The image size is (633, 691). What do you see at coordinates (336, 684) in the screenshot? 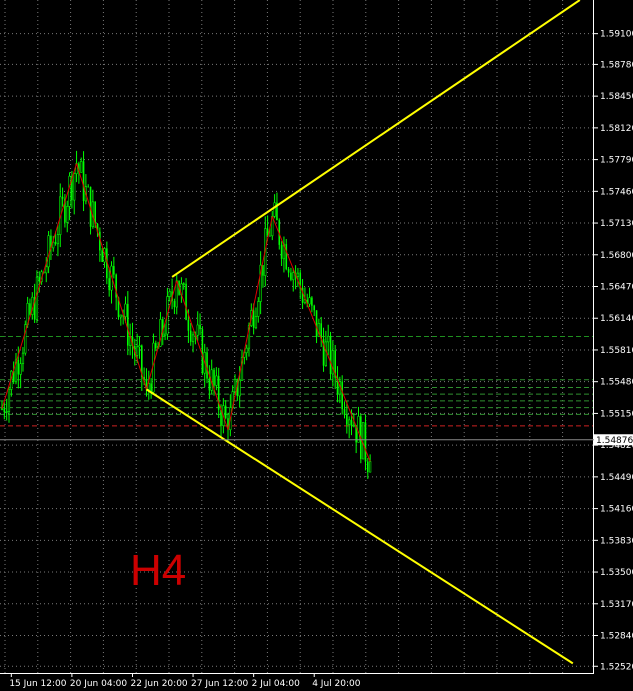
I see `time-tick-label: 4 Jul 20:00` at bounding box center [336, 684].